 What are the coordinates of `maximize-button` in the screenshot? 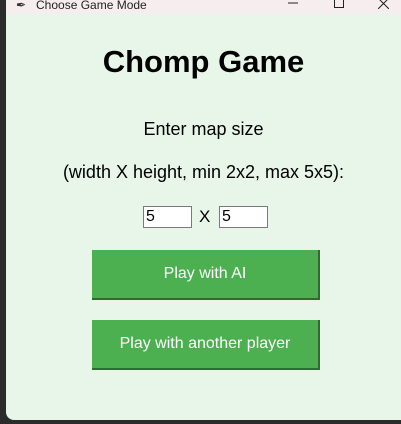 It's located at (339, 7).